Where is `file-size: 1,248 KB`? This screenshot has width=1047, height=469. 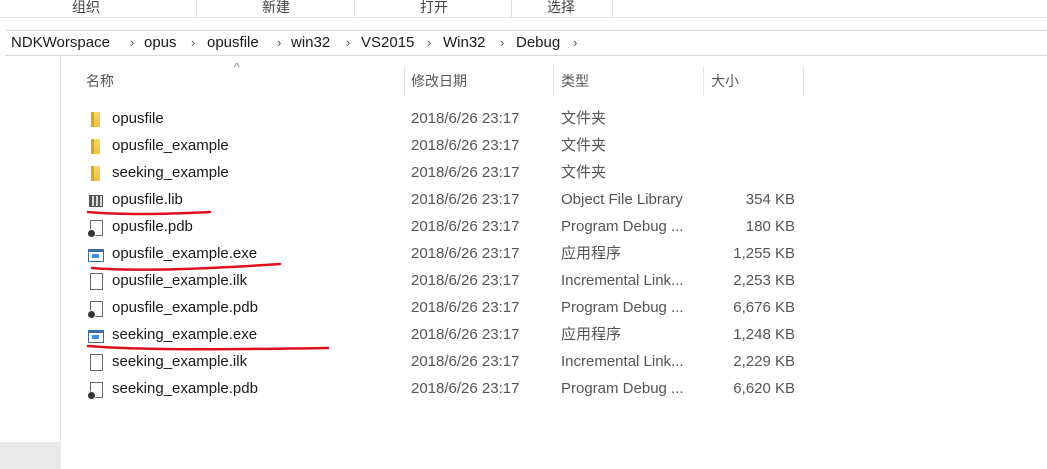
file-size: 1,248 KB is located at coordinates (764, 334).